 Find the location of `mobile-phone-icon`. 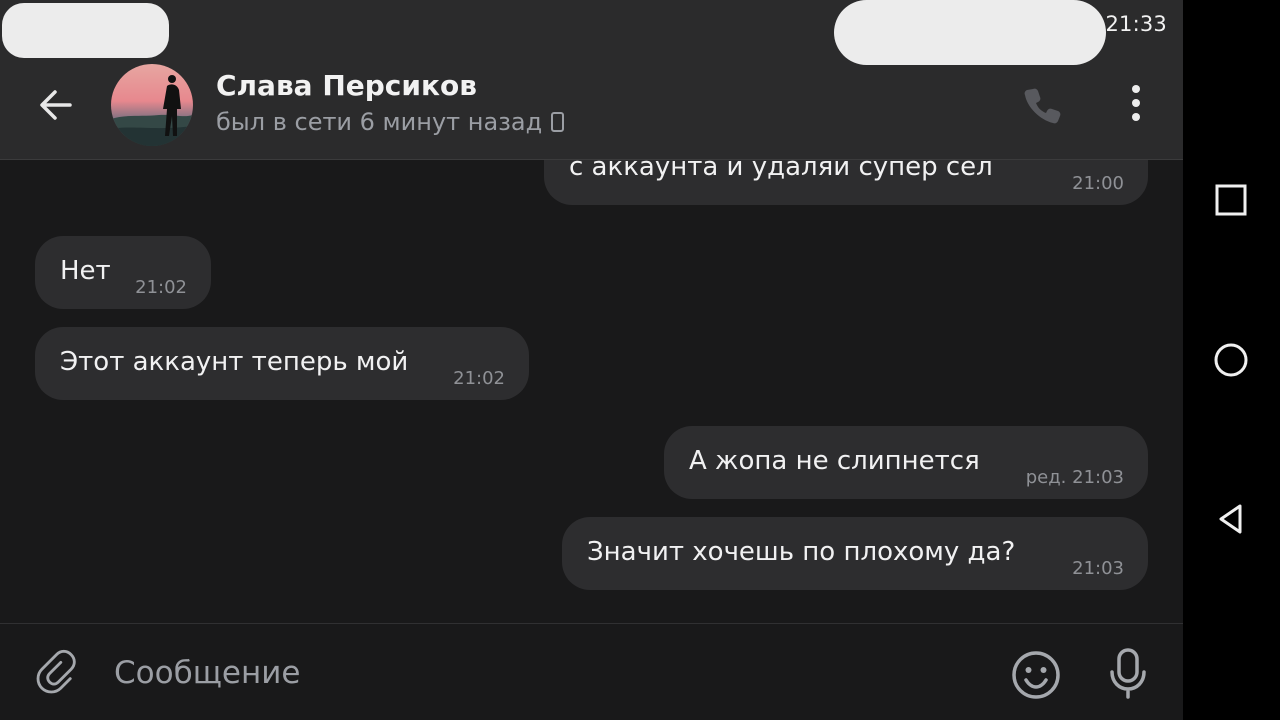

mobile-phone-icon is located at coordinates (558, 122).